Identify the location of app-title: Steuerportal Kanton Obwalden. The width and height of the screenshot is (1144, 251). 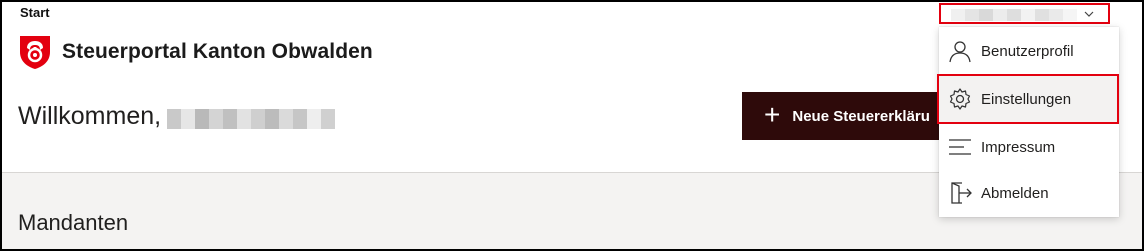
(217, 51).